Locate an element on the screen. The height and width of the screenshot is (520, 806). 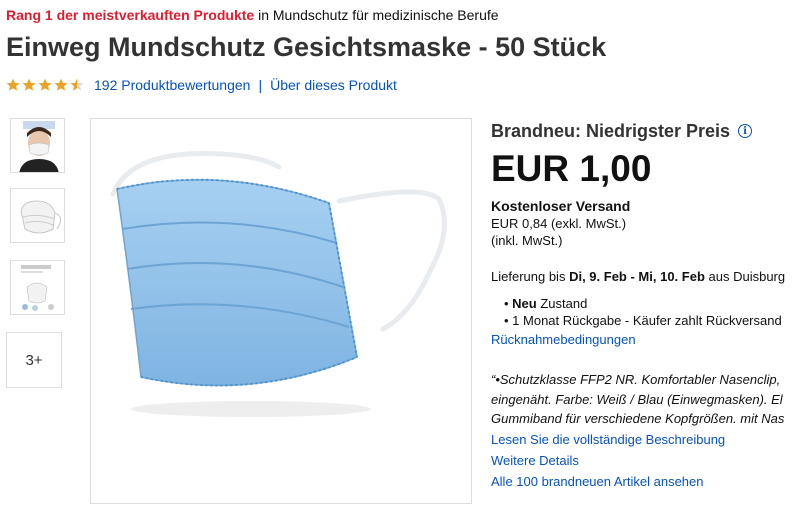
thumbnail-person-mask is located at coordinates (37, 145).